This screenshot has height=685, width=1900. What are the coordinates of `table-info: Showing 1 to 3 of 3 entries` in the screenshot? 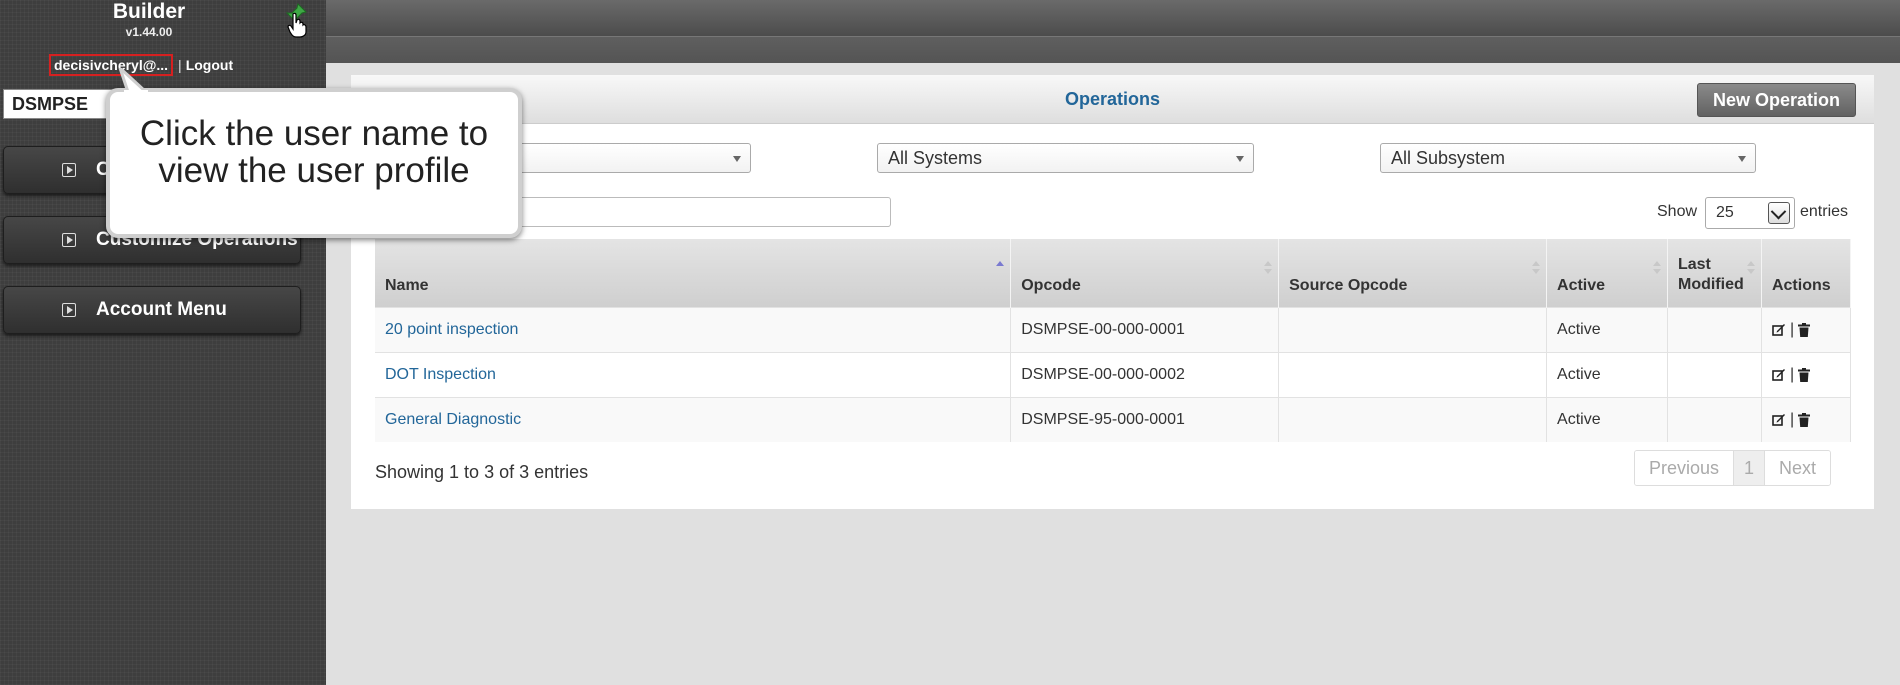 It's located at (482, 472).